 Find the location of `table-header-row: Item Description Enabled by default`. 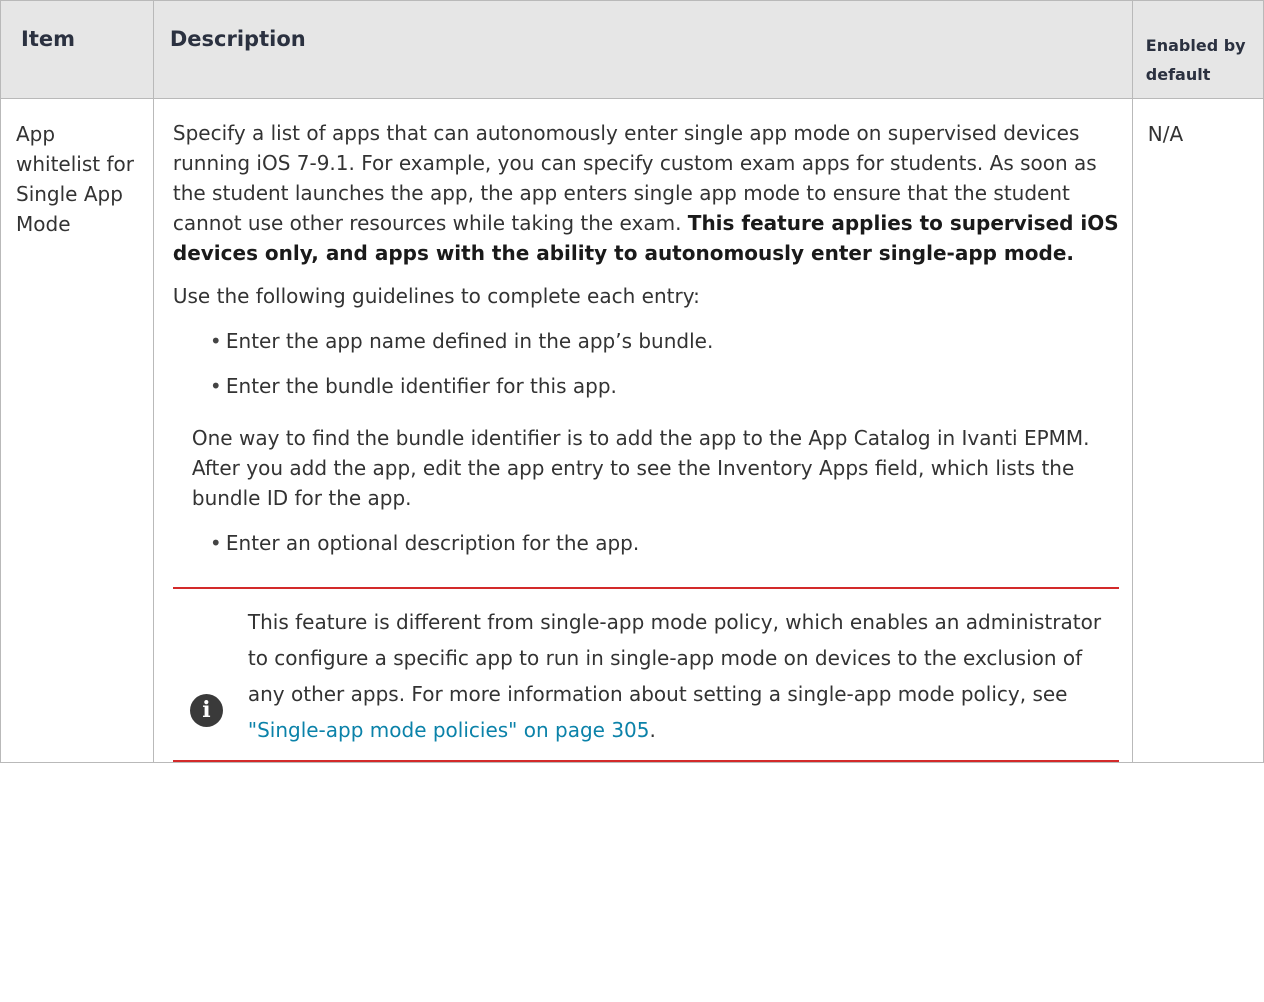

table-header-row: Item Description Enabled by default is located at coordinates (632, 49).